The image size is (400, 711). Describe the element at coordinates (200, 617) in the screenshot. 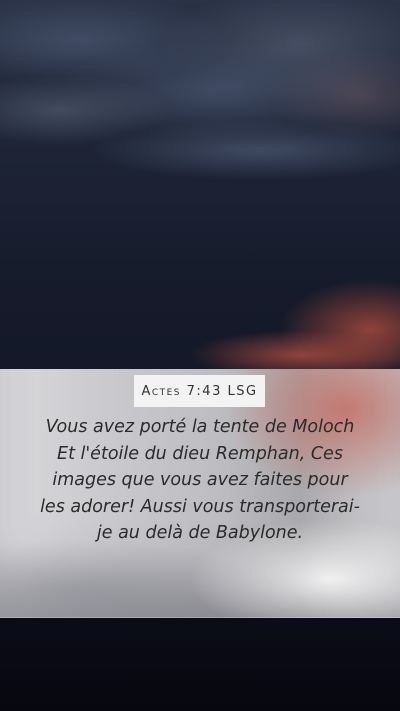

I see `divider` at that location.